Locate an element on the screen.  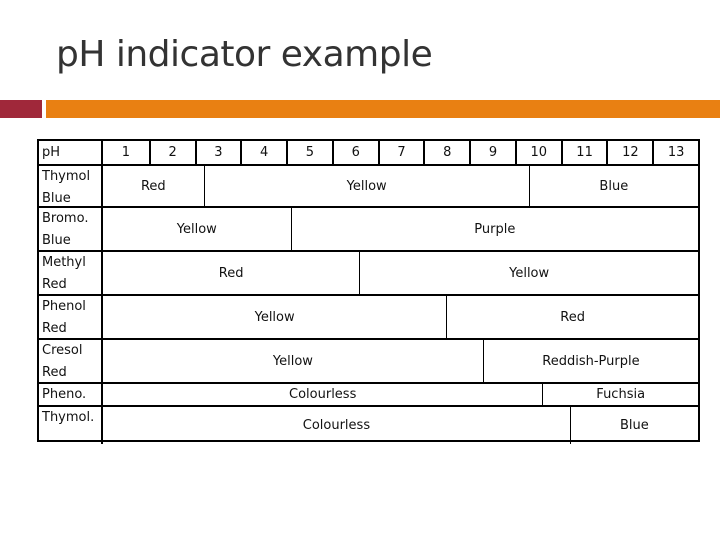
ph-header-3: 3 is located at coordinates (217, 152).